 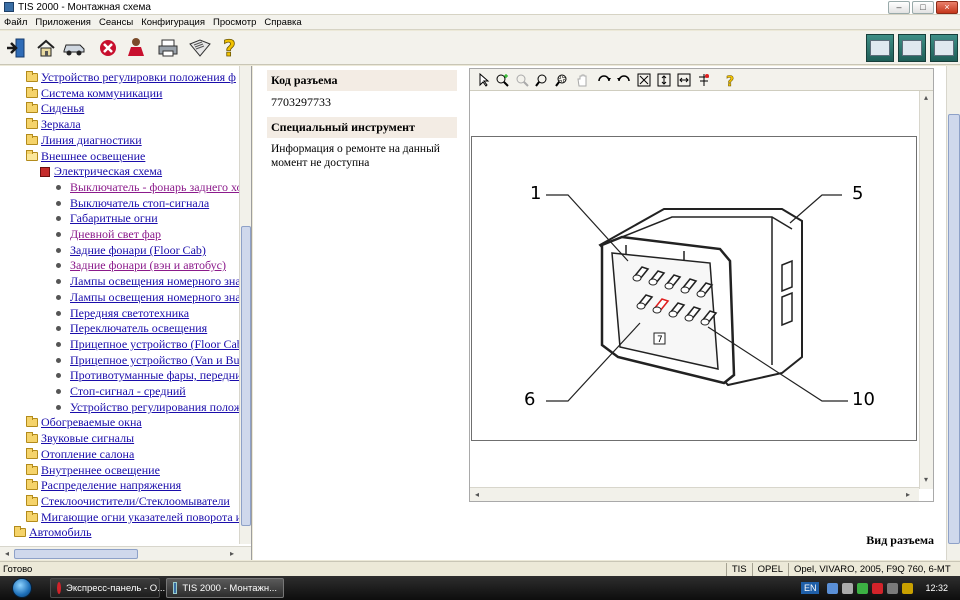 I want to click on tree-item-label: Устройство регулировки положения ф, so click(x=138, y=77).